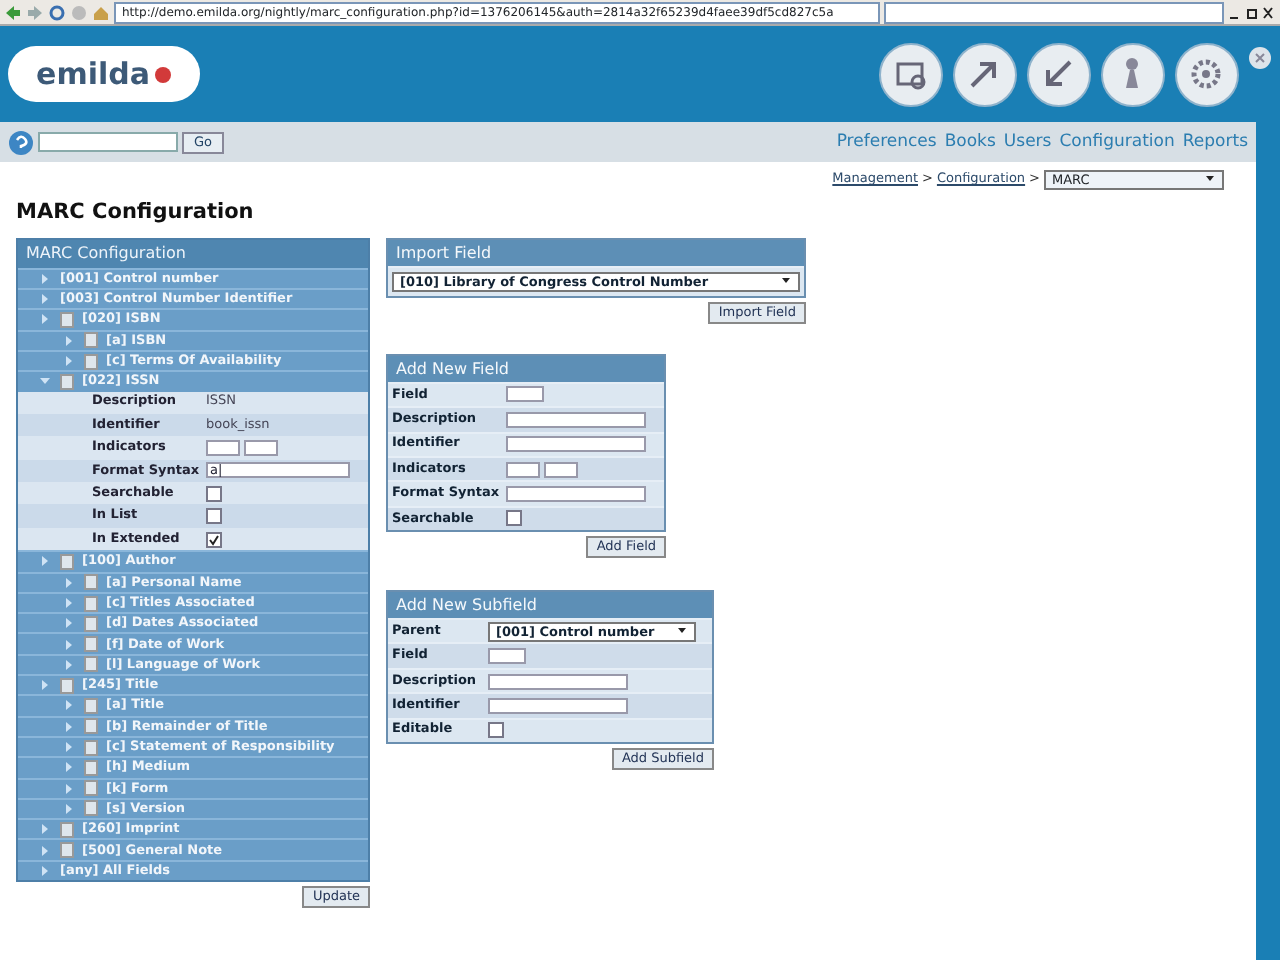 This screenshot has width=1280, height=960. I want to click on panel-title: Add New Subfield, so click(550, 605).